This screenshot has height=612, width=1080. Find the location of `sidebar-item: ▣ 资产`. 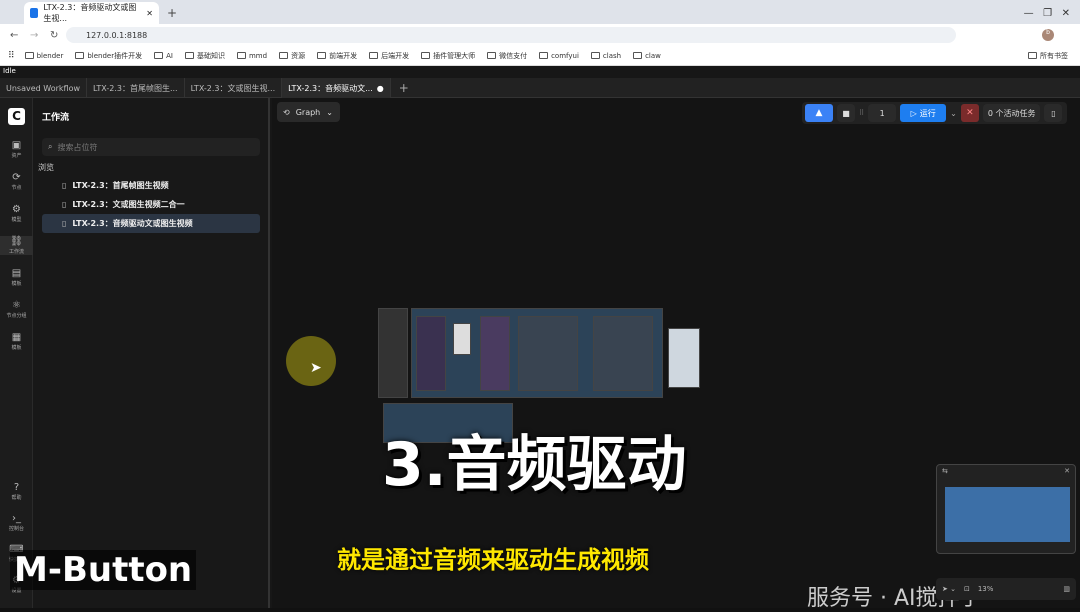

sidebar-item: ▣ 资产 is located at coordinates (16, 149).